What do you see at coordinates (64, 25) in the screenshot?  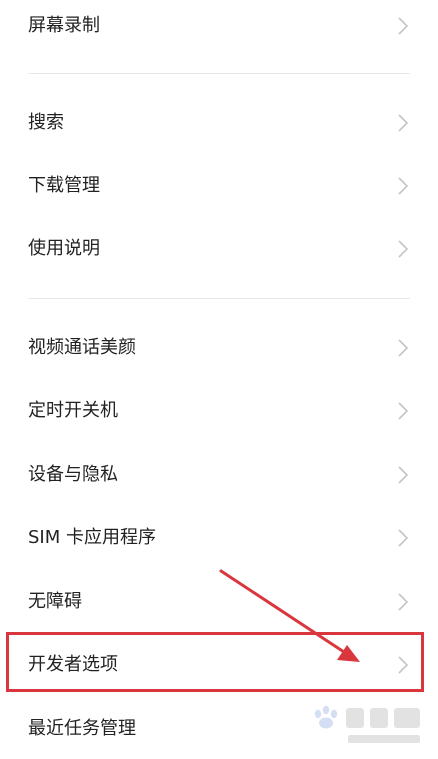 I see `setting-item-label: 屏幕录制` at bounding box center [64, 25].